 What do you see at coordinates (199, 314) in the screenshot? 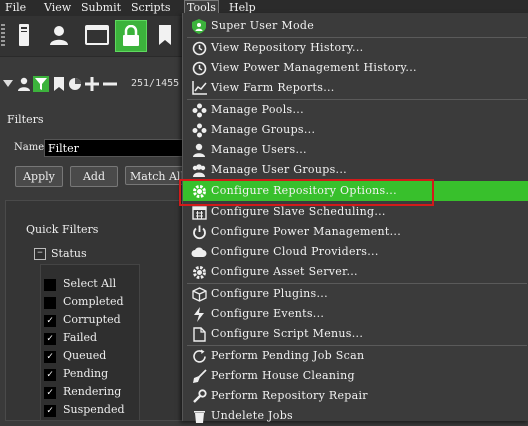
I see `lightning-icon` at bounding box center [199, 314].